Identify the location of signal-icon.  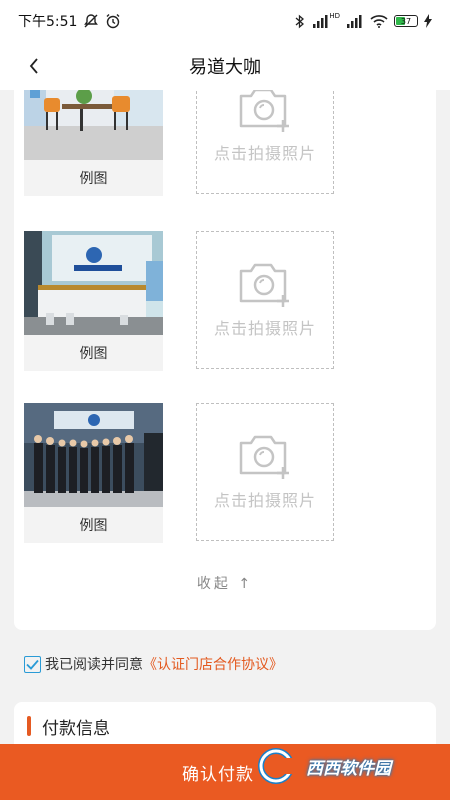
(355, 21).